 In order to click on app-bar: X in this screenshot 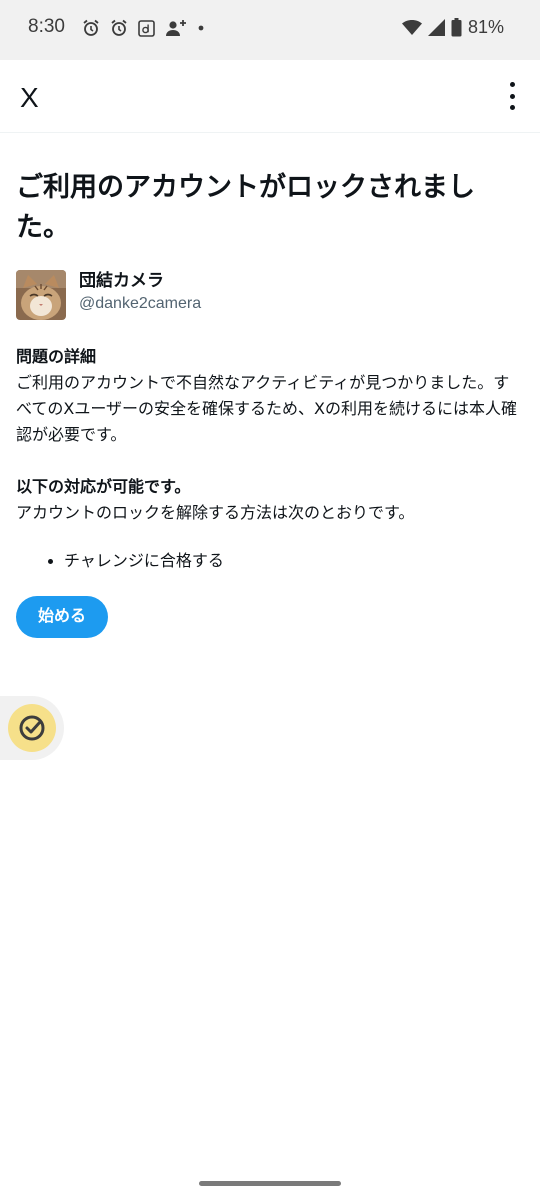, I will do `click(270, 96)`.